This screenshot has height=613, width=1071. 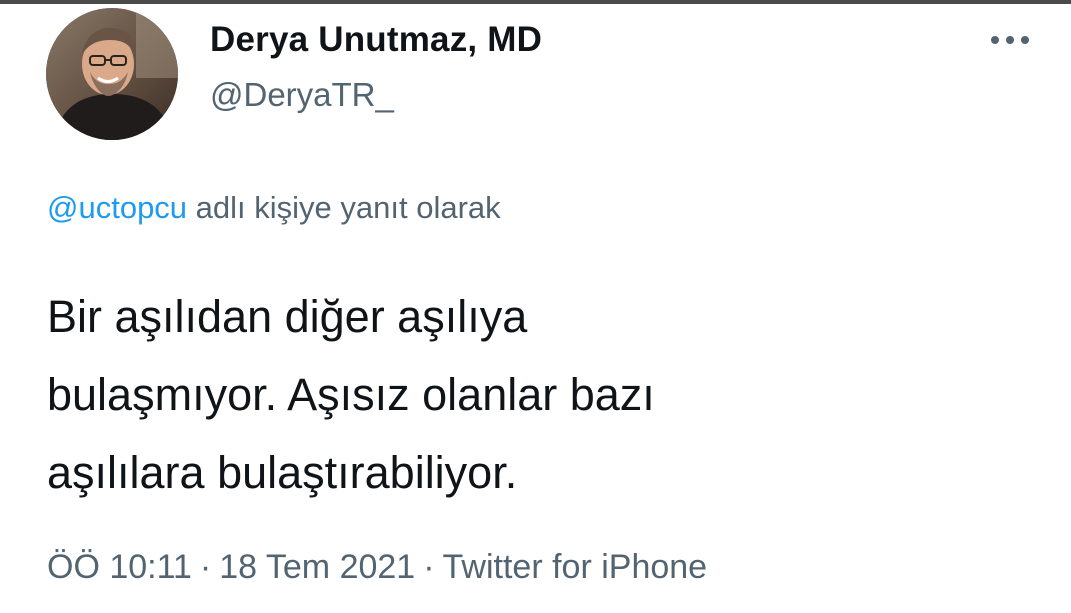 What do you see at coordinates (117, 207) in the screenshot?
I see `reply-mention-link: @uctopcu` at bounding box center [117, 207].